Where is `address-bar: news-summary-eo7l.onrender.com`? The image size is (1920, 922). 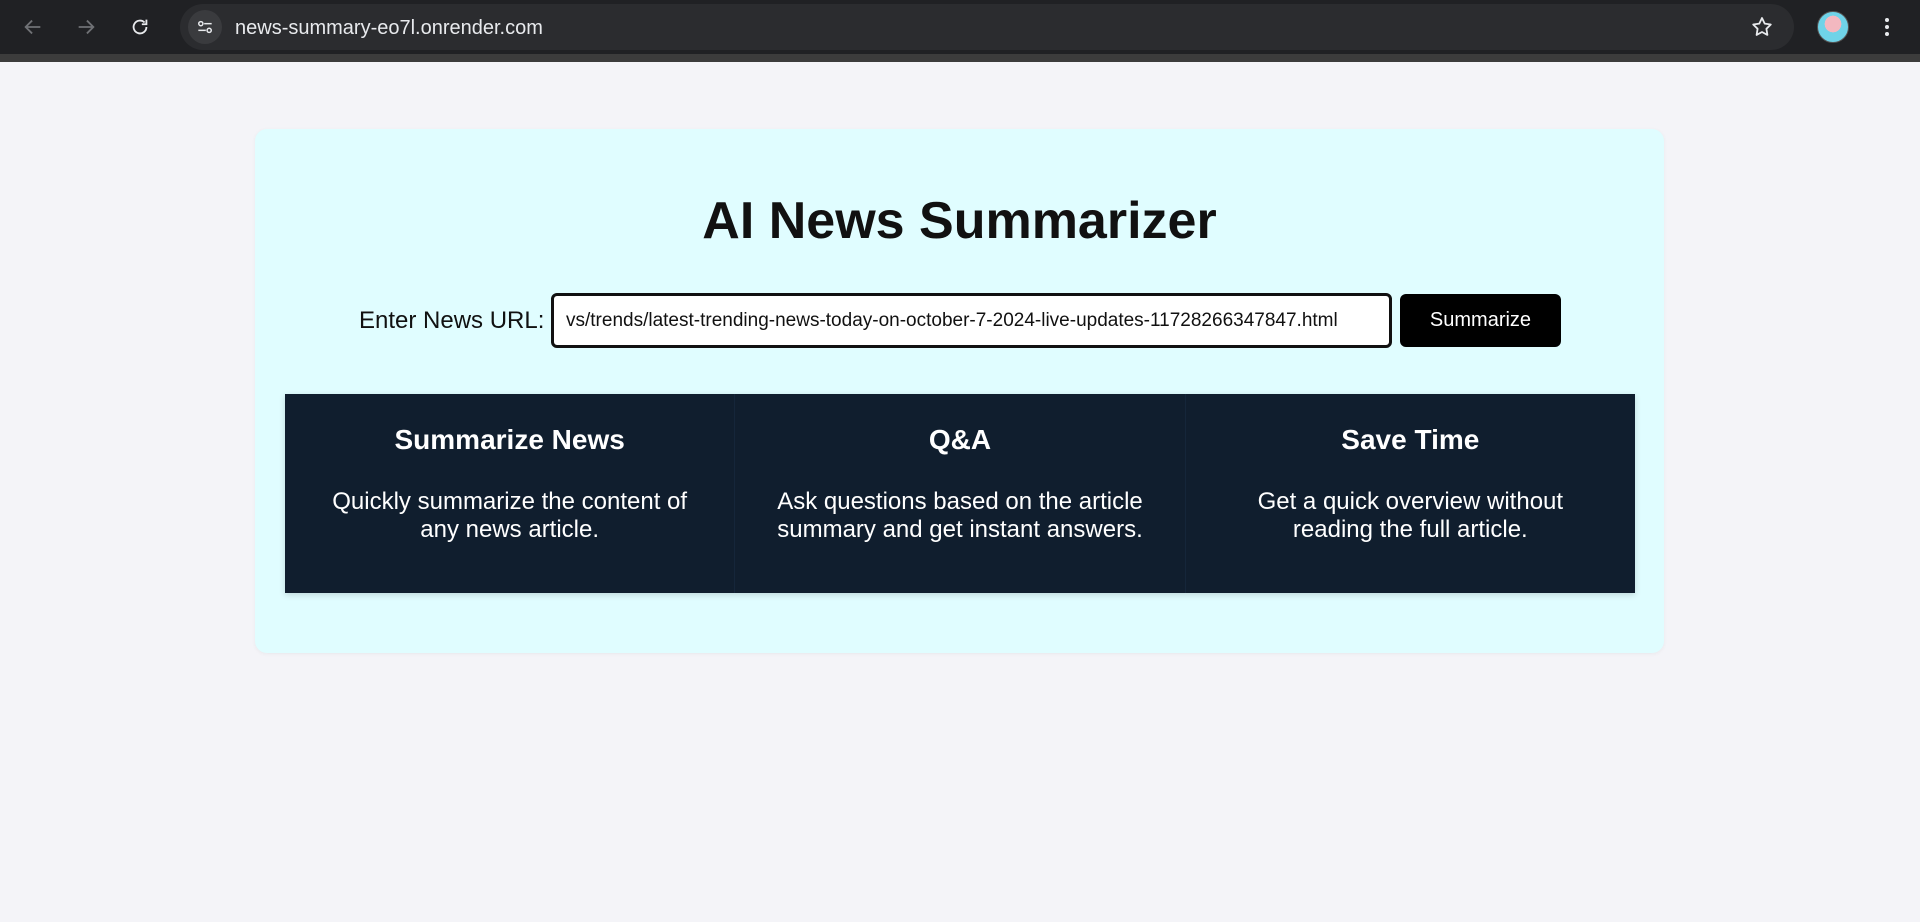
address-bar: news-summary-eo7l.onrender.com is located at coordinates (987, 27).